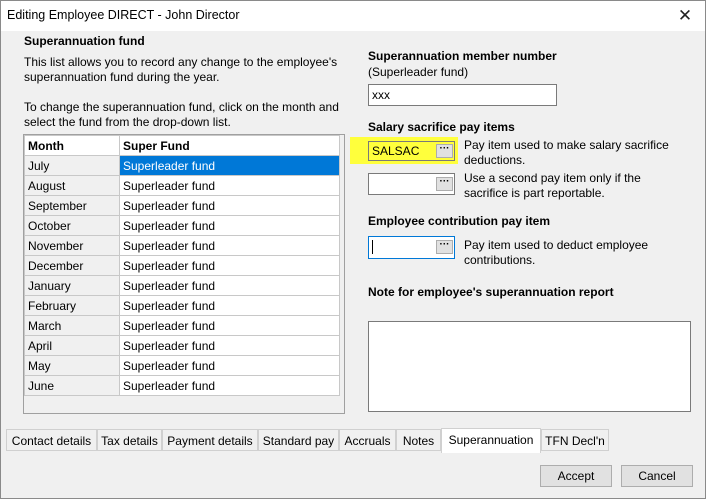 This screenshot has height=499, width=706. I want to click on month-cell: March, so click(72, 325).